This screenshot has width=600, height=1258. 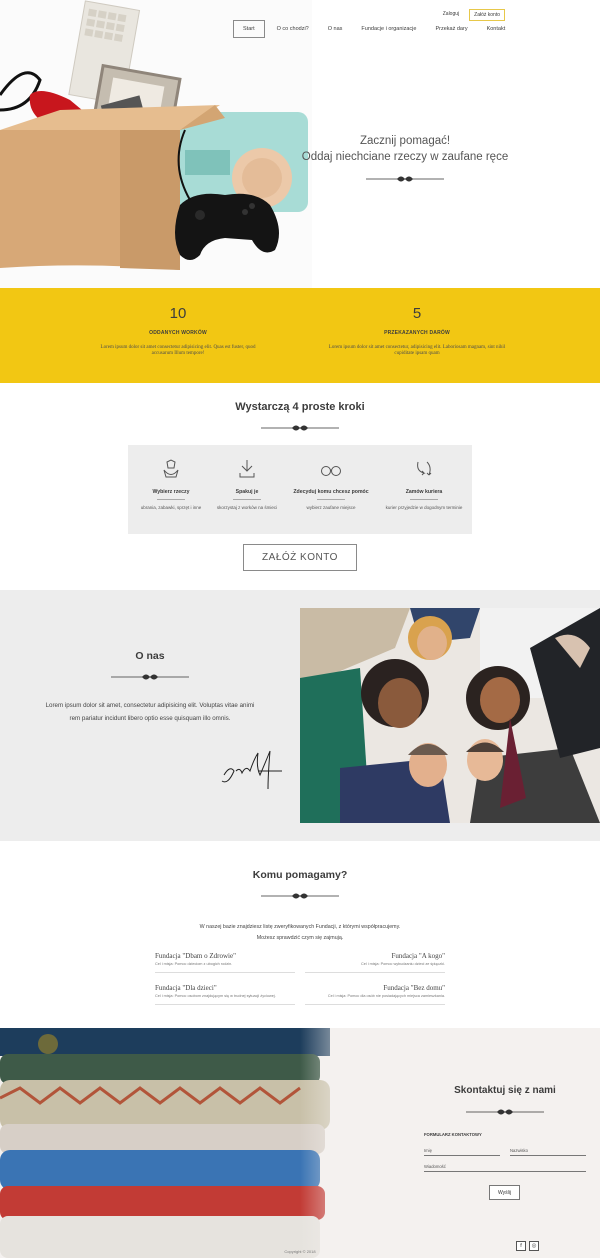 What do you see at coordinates (247, 484) in the screenshot?
I see `step-2: Spakuj je skorzystaj z worków na śmieci` at bounding box center [247, 484].